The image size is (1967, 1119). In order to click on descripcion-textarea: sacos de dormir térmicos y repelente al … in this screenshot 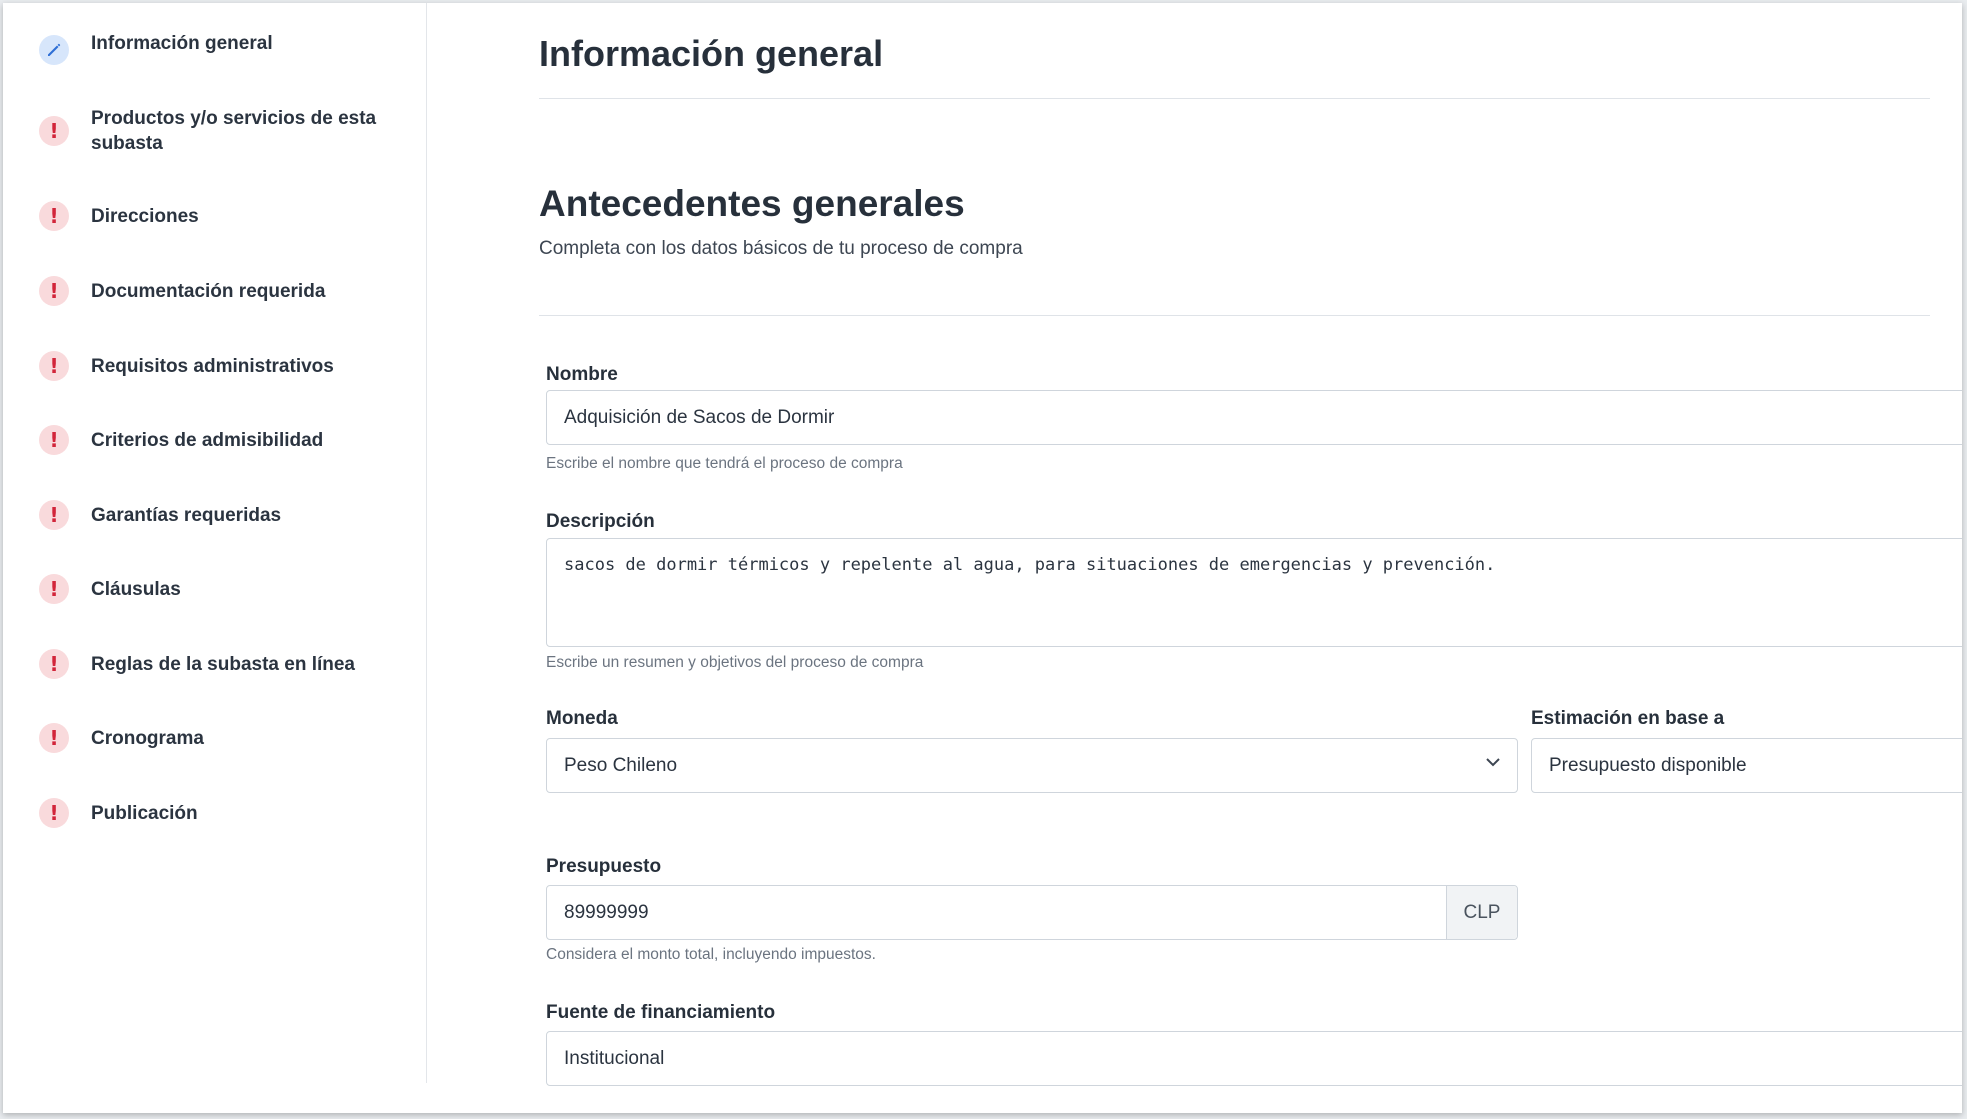, I will do `click(1254, 592)`.